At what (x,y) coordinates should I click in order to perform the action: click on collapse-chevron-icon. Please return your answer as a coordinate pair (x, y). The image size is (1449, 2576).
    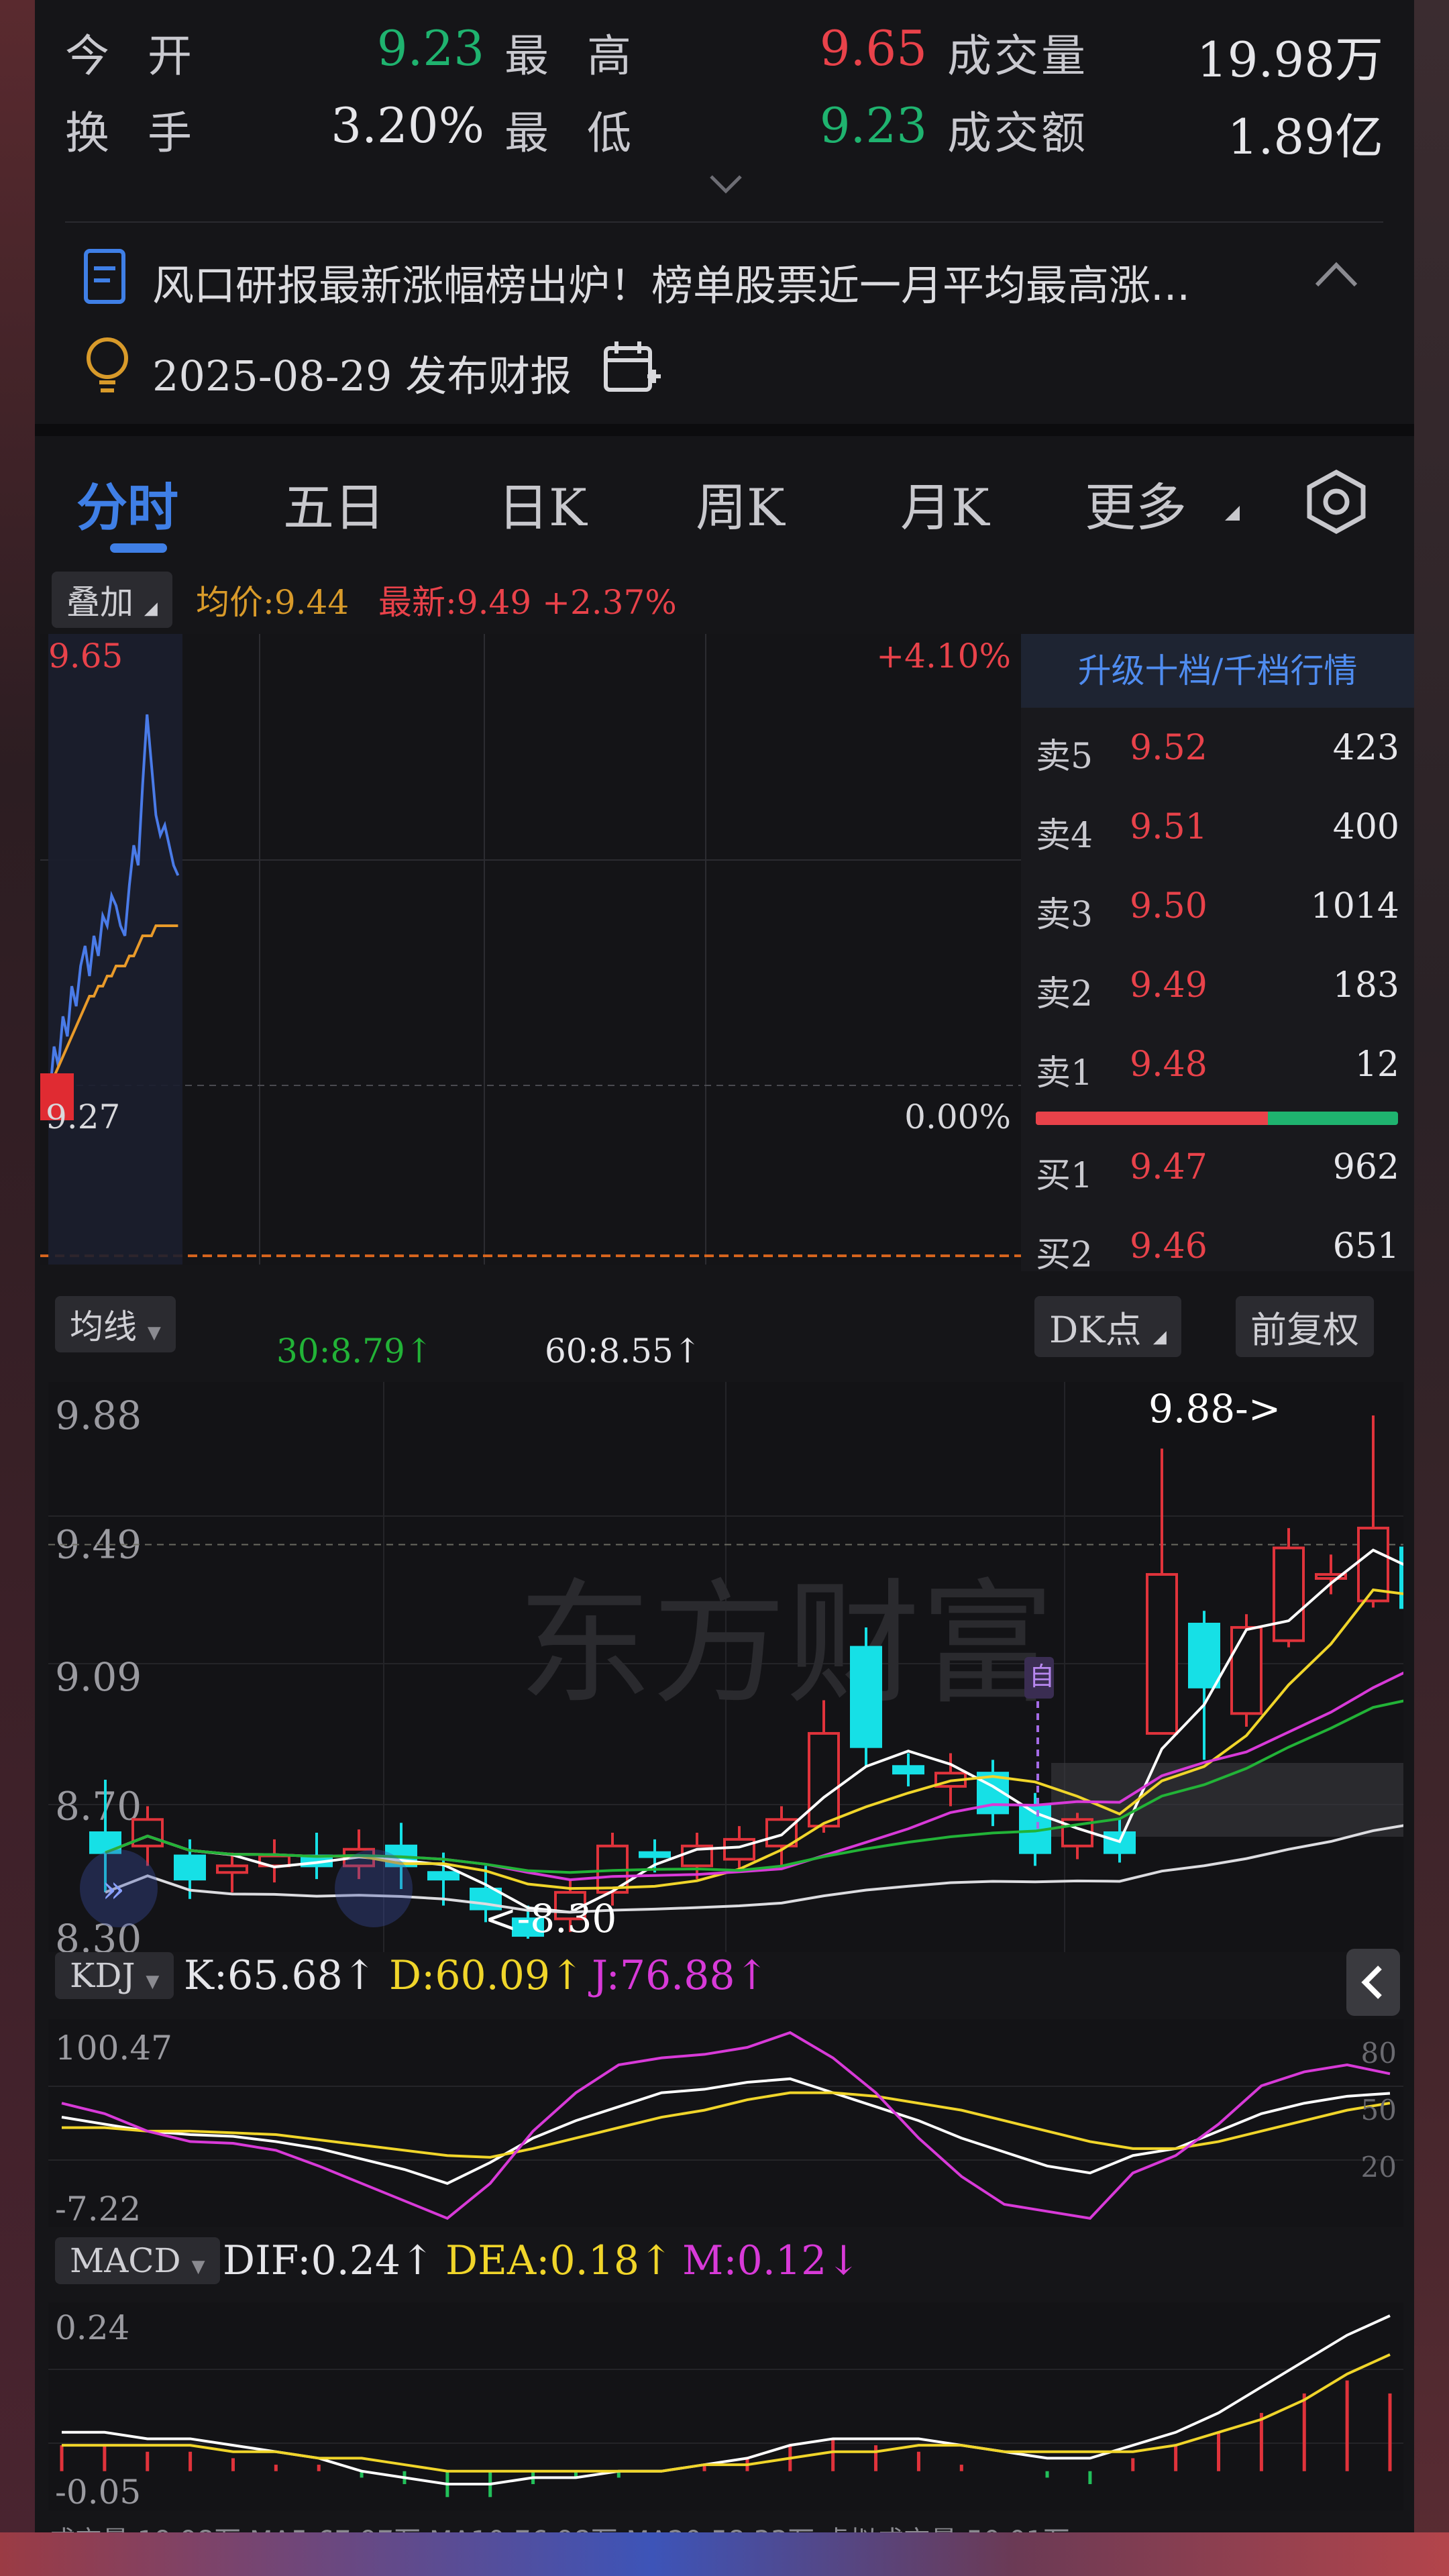
    Looking at the image, I should click on (1336, 275).